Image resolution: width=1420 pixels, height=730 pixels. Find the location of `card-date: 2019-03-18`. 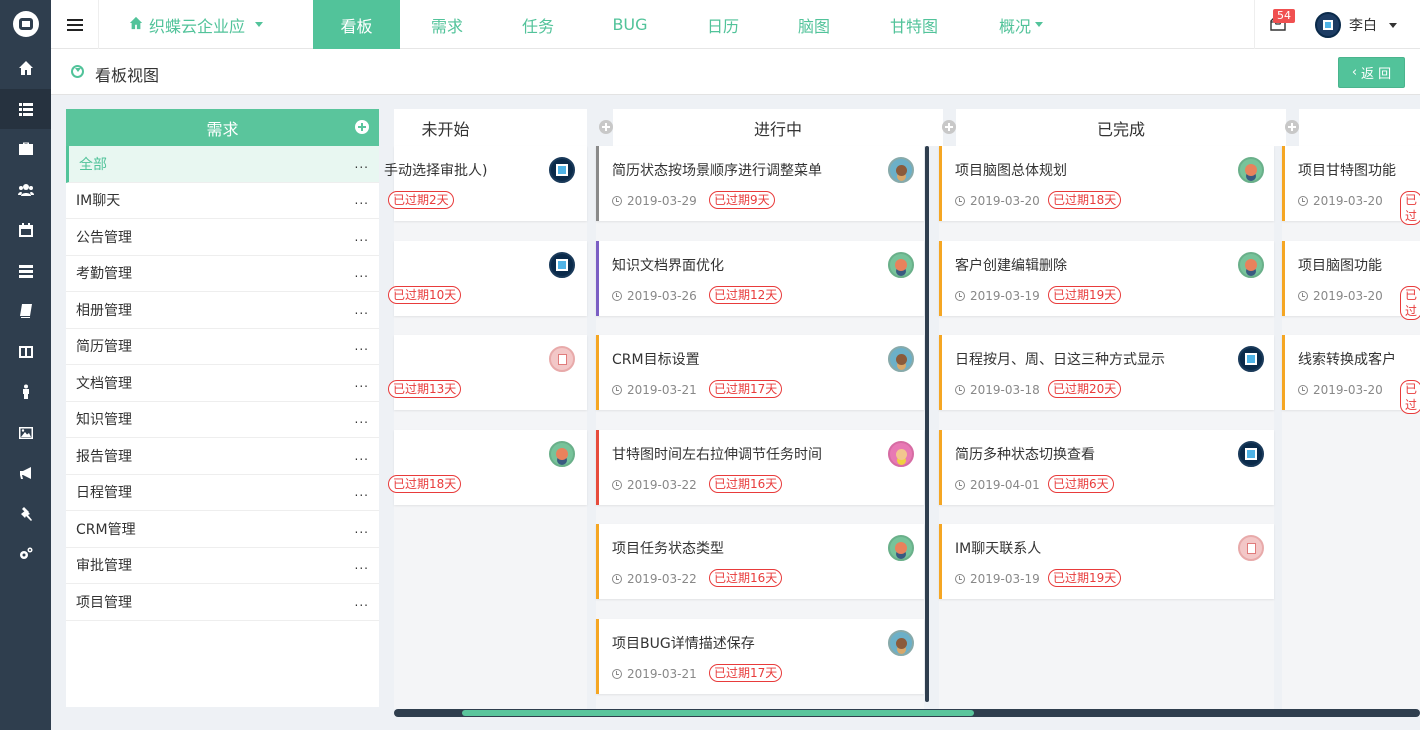

card-date: 2019-03-18 is located at coordinates (997, 390).